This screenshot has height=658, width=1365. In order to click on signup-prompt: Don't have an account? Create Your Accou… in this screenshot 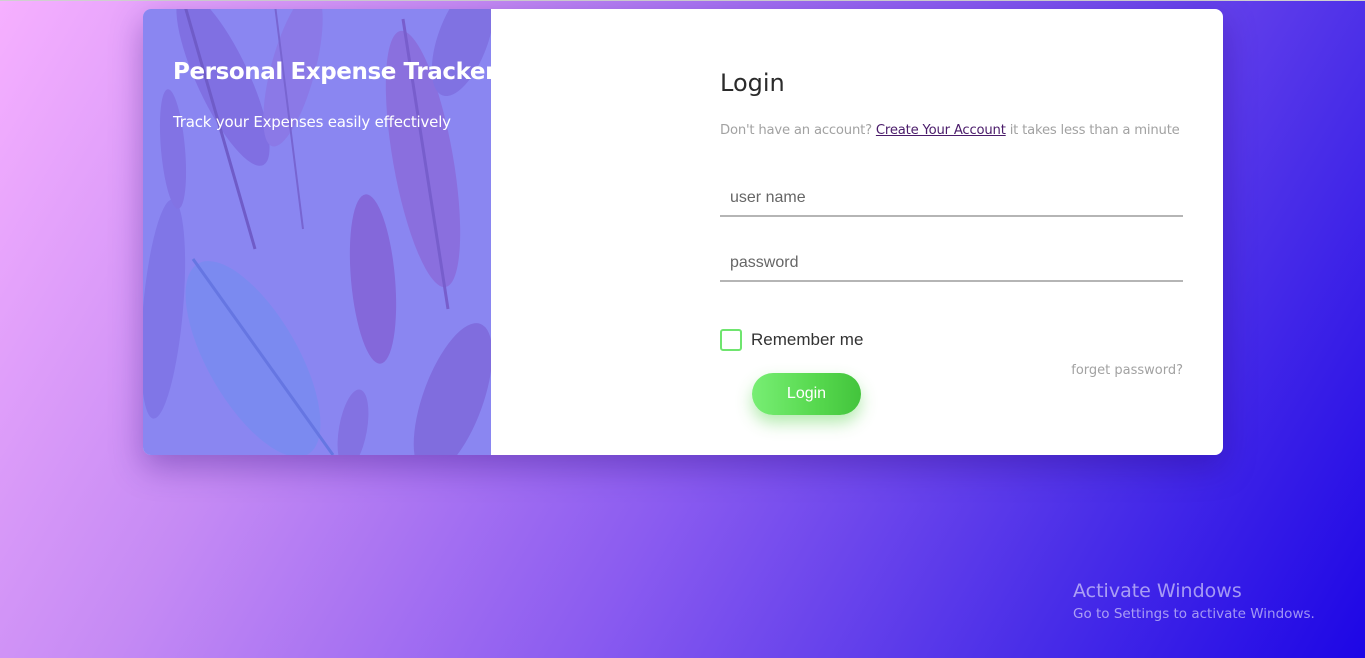, I will do `click(950, 130)`.